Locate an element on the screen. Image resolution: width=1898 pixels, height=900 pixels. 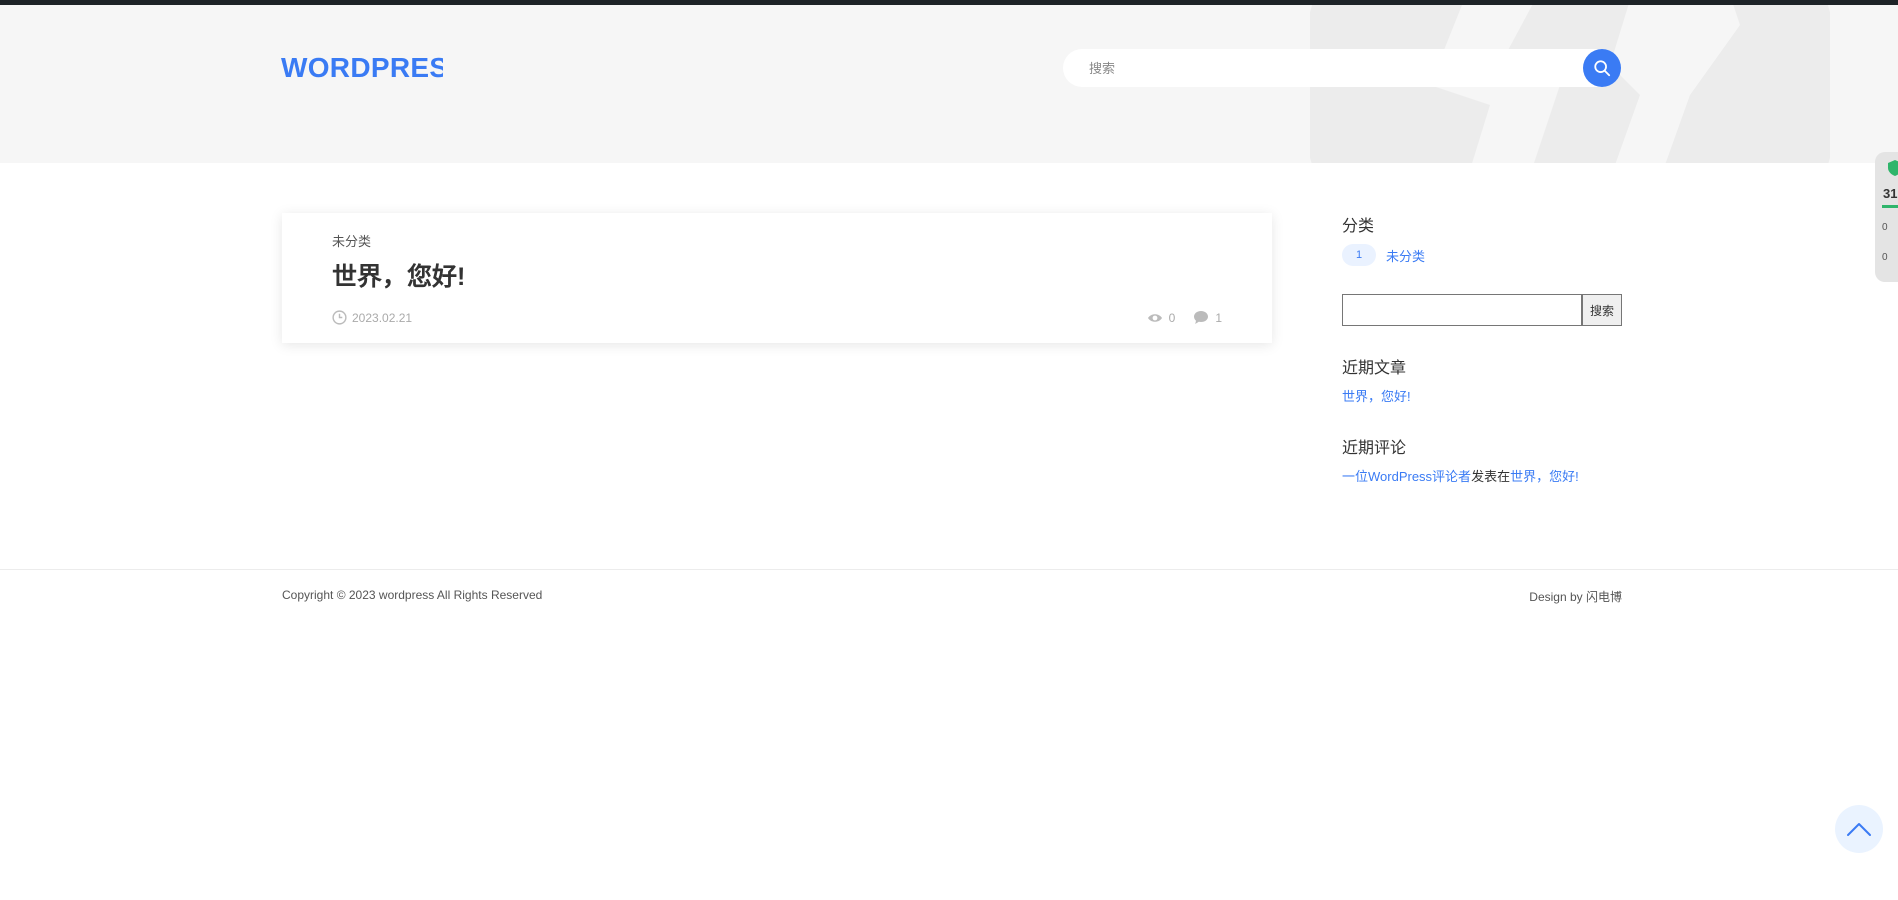
header-search-input is located at coordinates (1317, 68).